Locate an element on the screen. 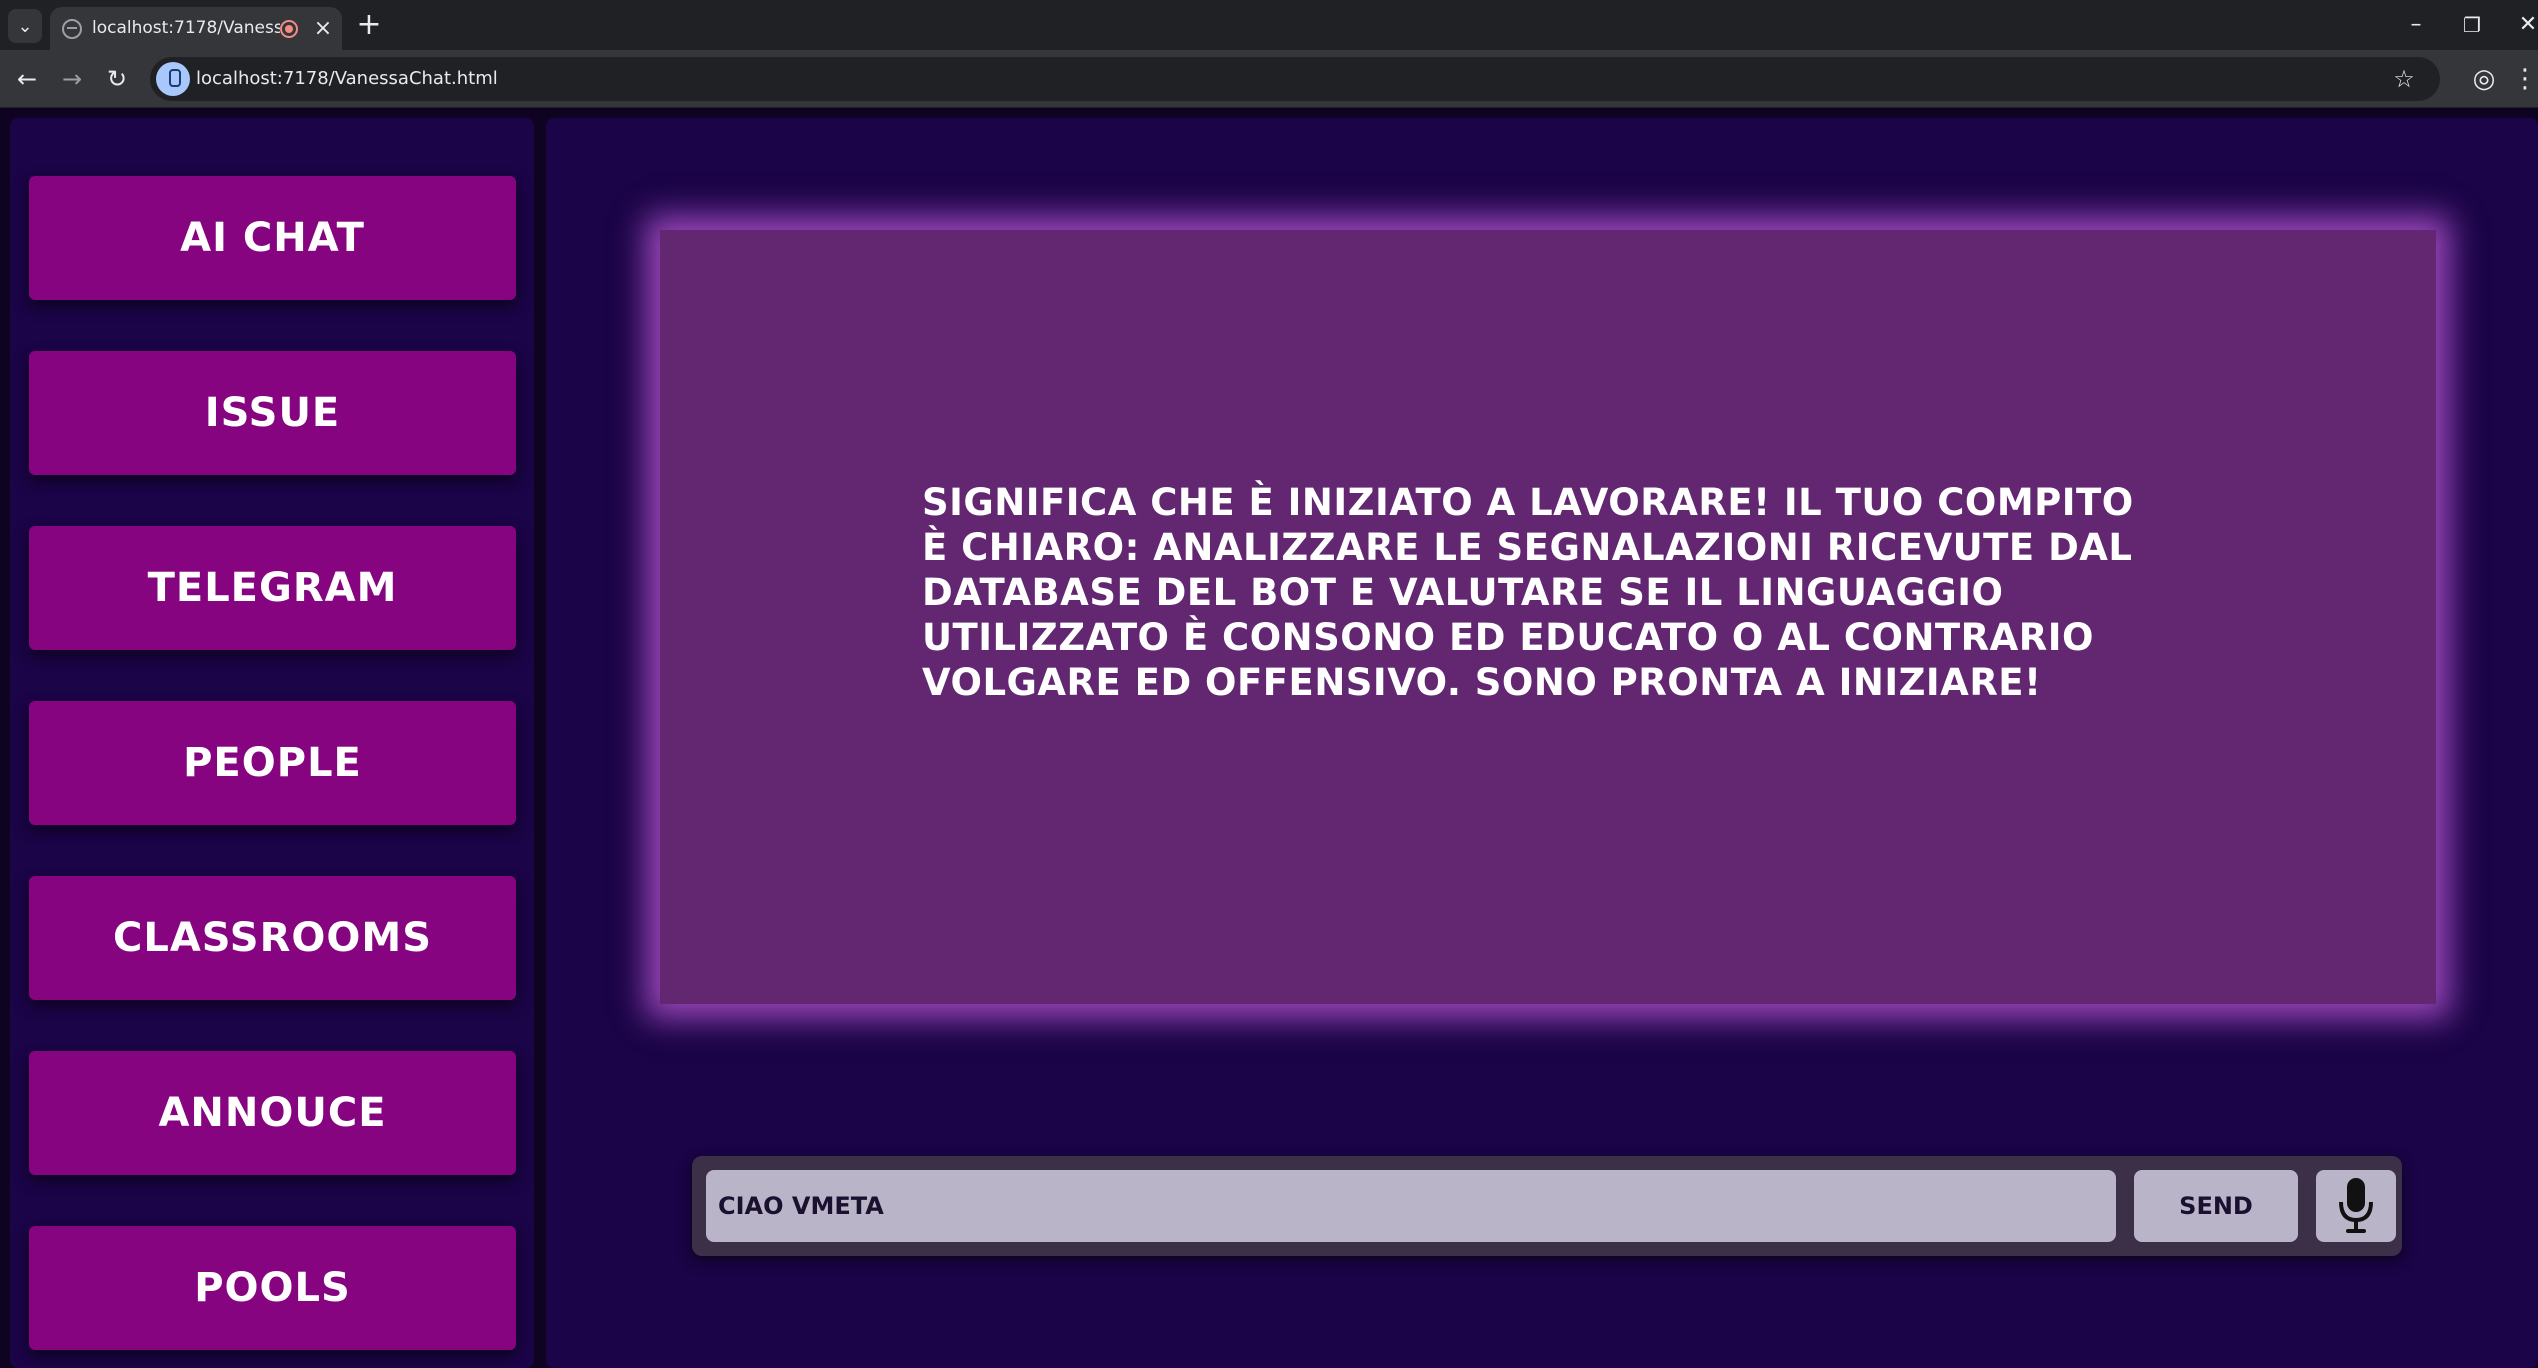 This screenshot has width=2538, height=1368. message-input is located at coordinates (1411, 1206).